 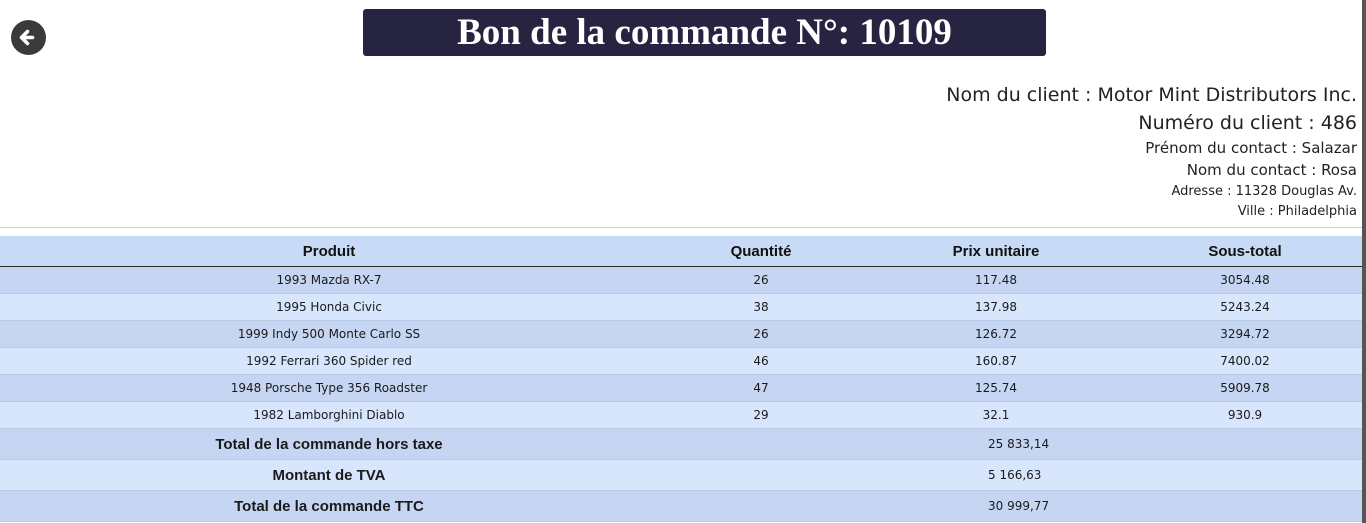 What do you see at coordinates (996, 307) in the screenshot?
I see `unit-price-cell: 137.98` at bounding box center [996, 307].